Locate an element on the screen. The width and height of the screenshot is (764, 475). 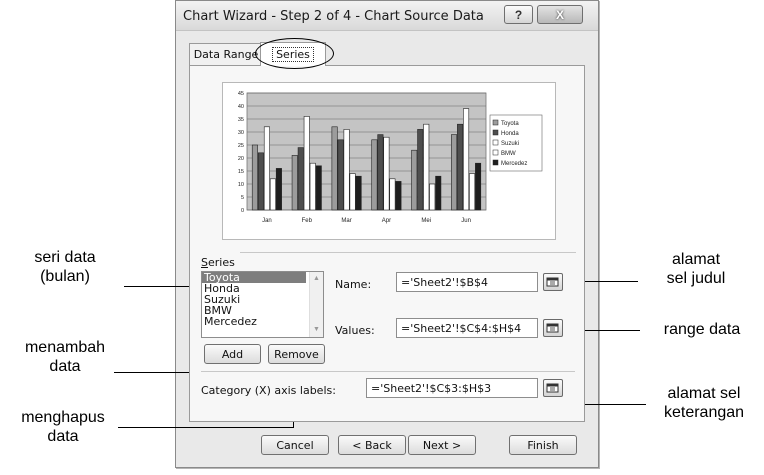
y-tick-label: 5 is located at coordinates (242, 198).